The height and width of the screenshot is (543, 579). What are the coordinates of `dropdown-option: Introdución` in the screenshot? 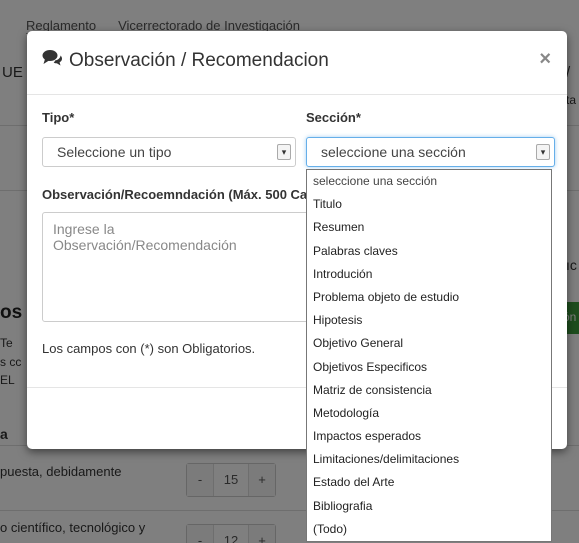 It's located at (429, 274).